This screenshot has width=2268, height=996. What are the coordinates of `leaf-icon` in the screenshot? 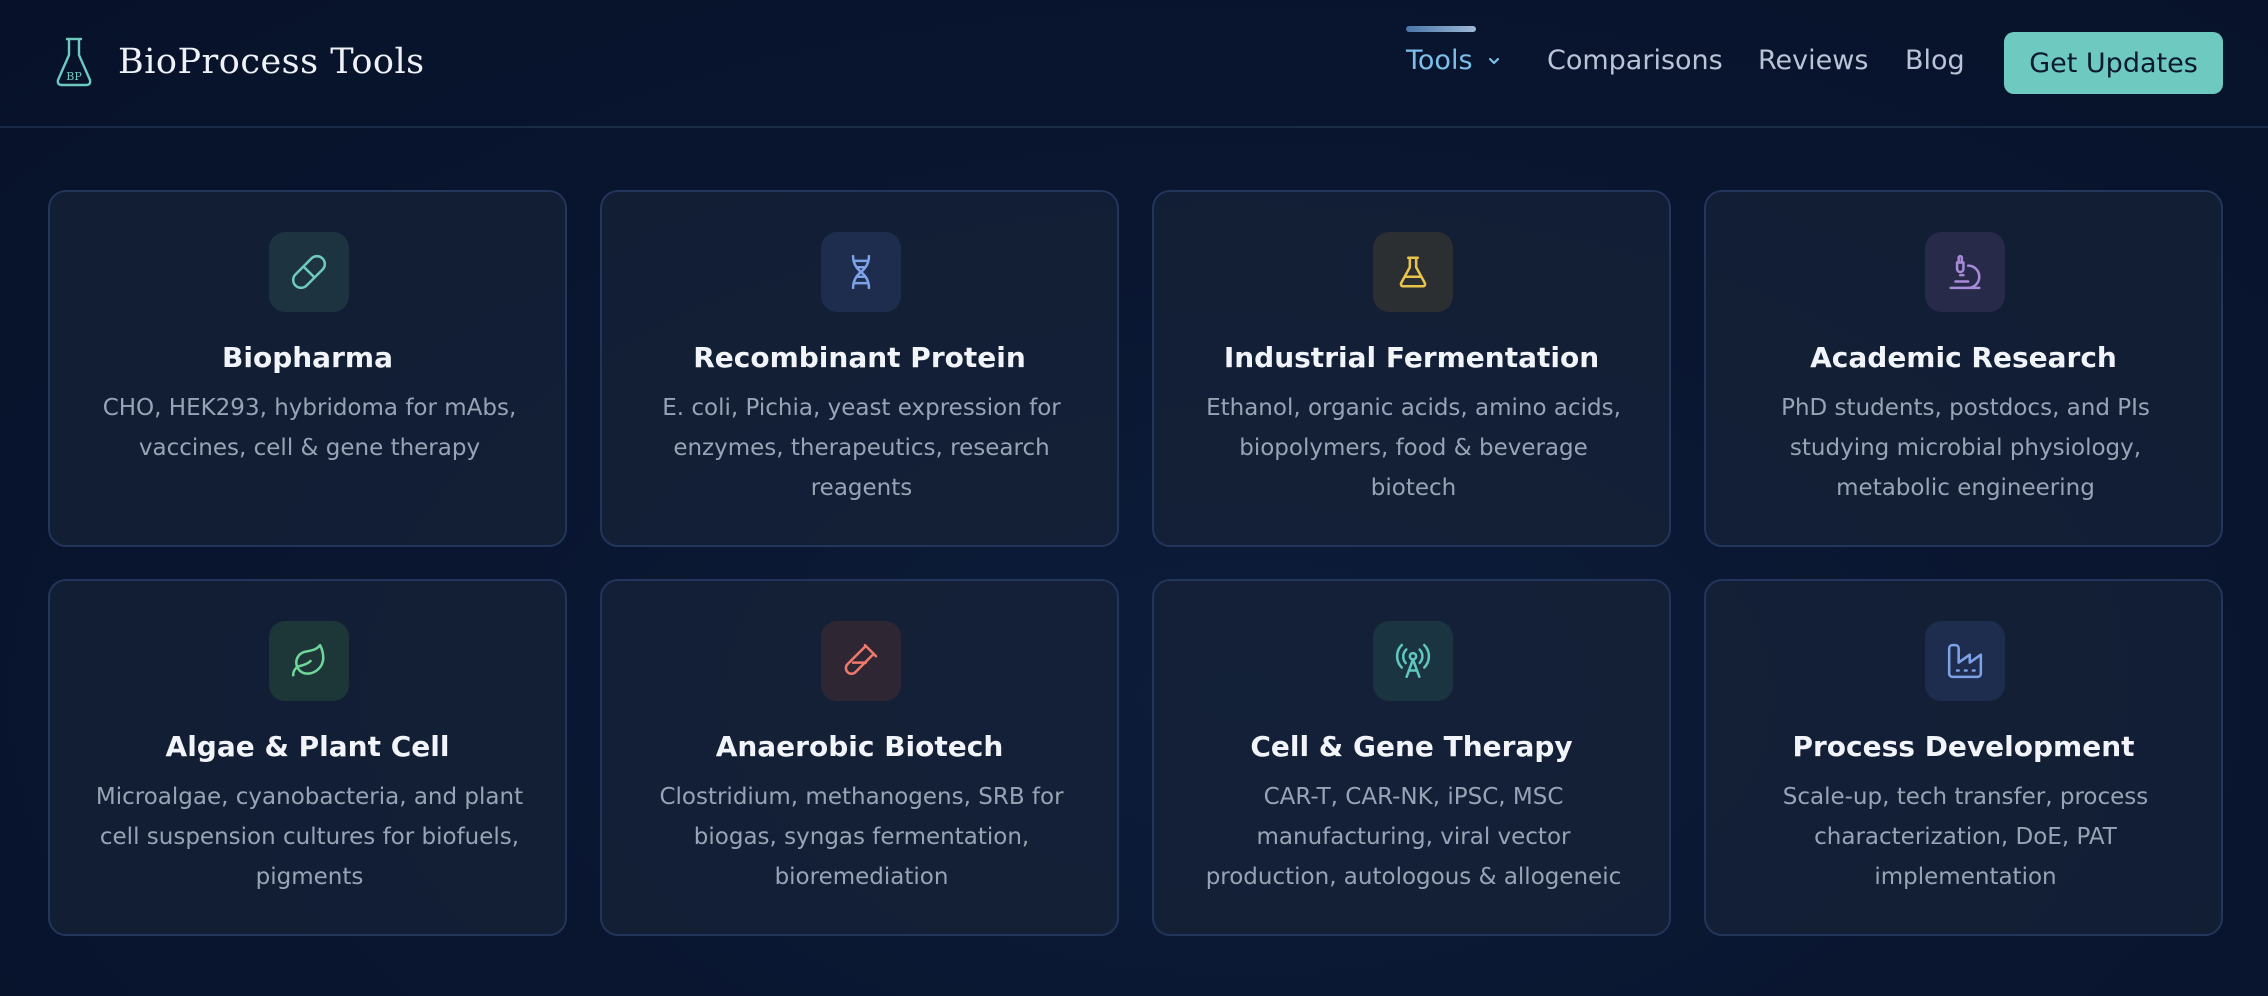 It's located at (308, 660).